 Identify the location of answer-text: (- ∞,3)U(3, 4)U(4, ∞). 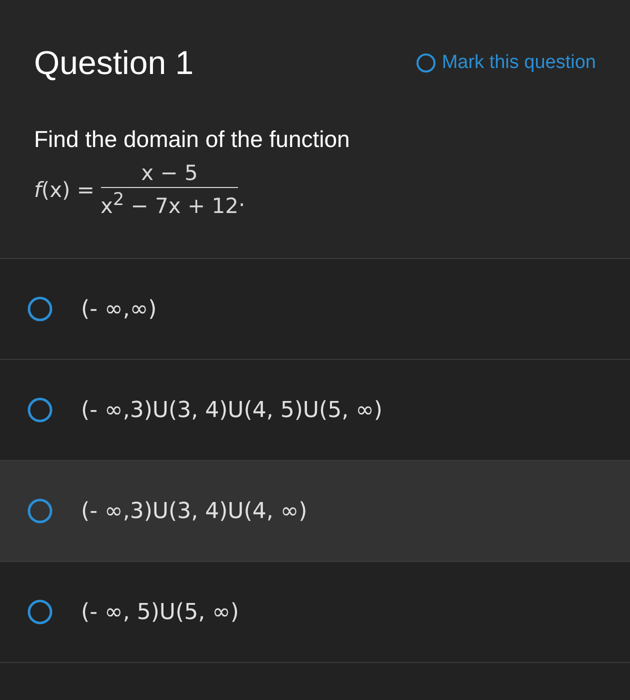
(194, 511).